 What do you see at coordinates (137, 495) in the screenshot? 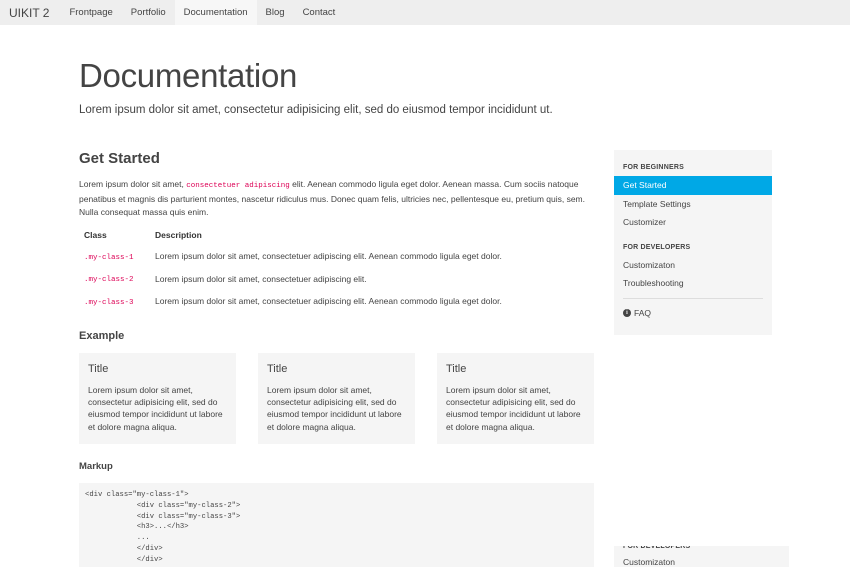
I see `code-line: <div class="my-class-1">` at bounding box center [137, 495].